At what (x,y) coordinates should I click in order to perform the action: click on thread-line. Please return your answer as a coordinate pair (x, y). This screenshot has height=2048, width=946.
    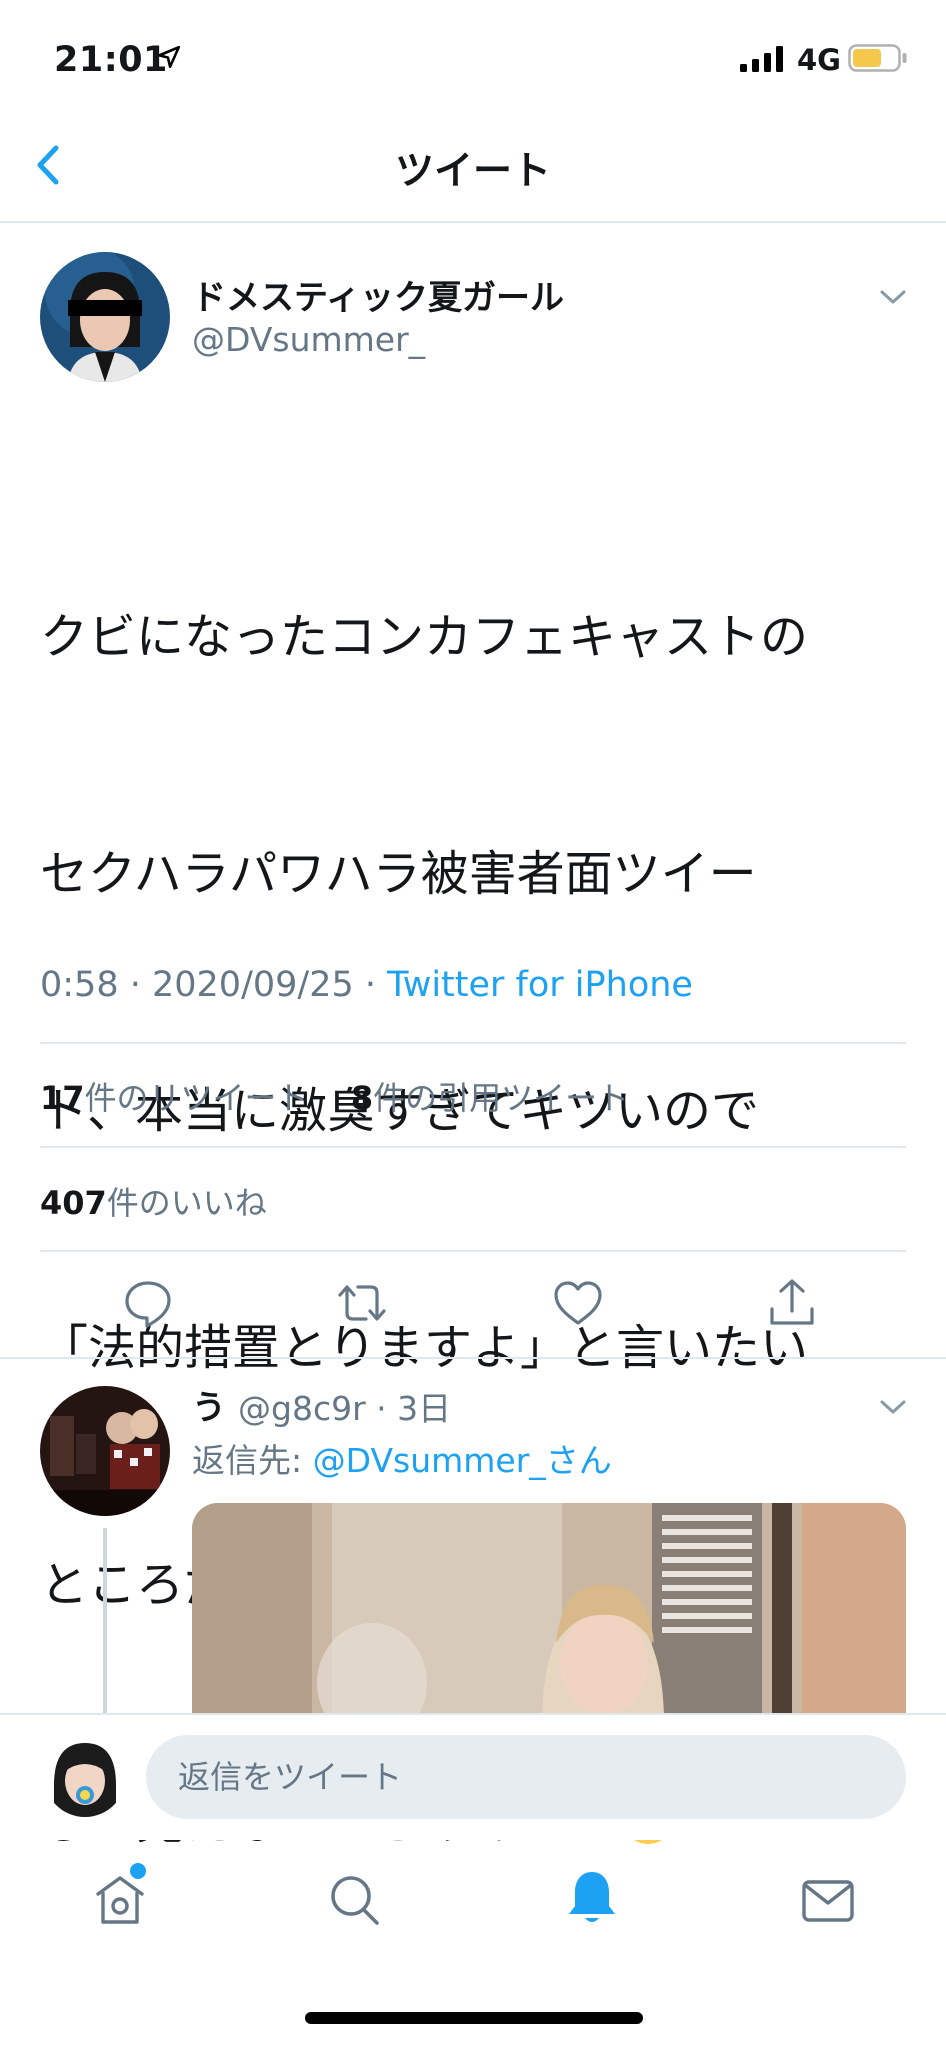
    Looking at the image, I should click on (105, 1623).